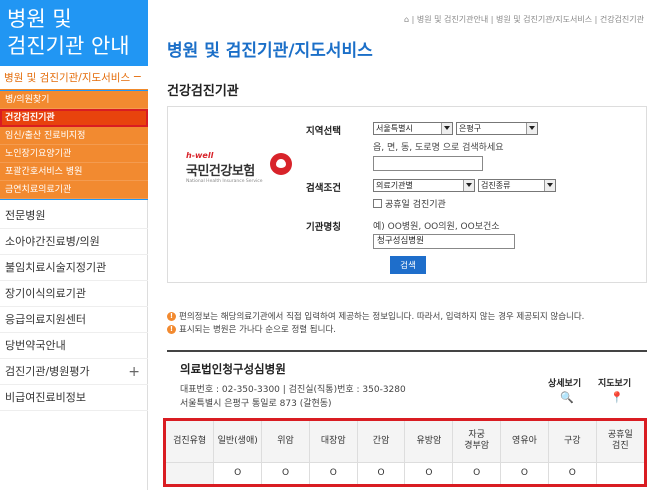  Describe the element at coordinates (251, 329) in the screenshot. I see `notice-sort: ! 표시되는 병원은 가나다 순으로 정렬 됩니다.` at that location.